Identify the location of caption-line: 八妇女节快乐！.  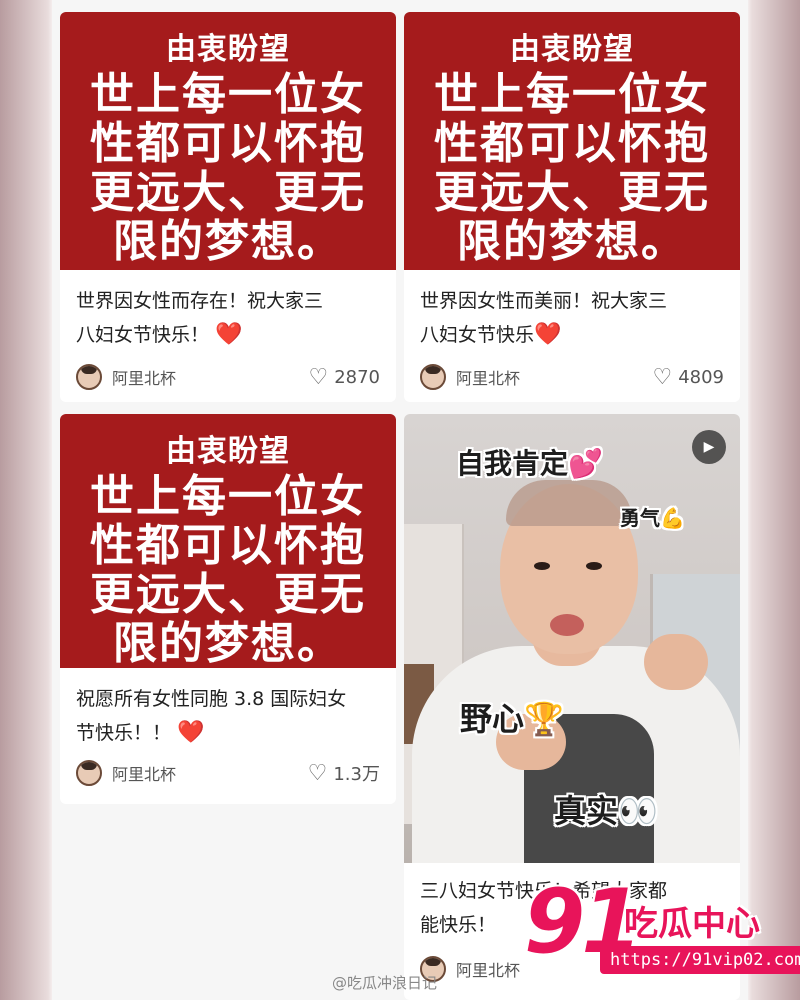
(143, 335).